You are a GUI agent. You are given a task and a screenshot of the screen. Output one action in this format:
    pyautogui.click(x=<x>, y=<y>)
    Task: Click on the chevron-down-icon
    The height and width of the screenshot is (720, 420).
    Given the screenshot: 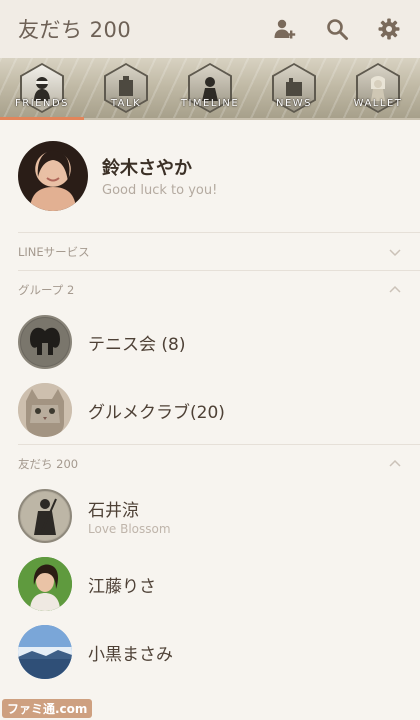 What is the action you would take?
    pyautogui.click(x=395, y=252)
    